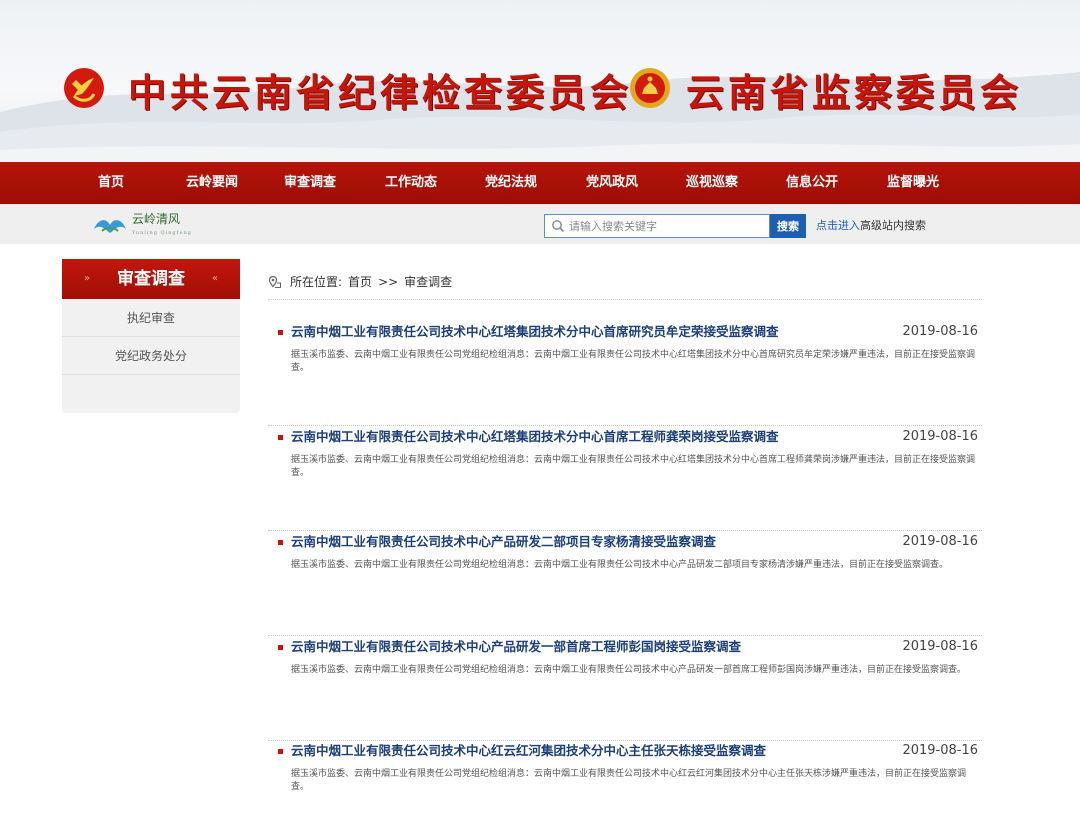  Describe the element at coordinates (667, 226) in the screenshot. I see `search-input` at that location.